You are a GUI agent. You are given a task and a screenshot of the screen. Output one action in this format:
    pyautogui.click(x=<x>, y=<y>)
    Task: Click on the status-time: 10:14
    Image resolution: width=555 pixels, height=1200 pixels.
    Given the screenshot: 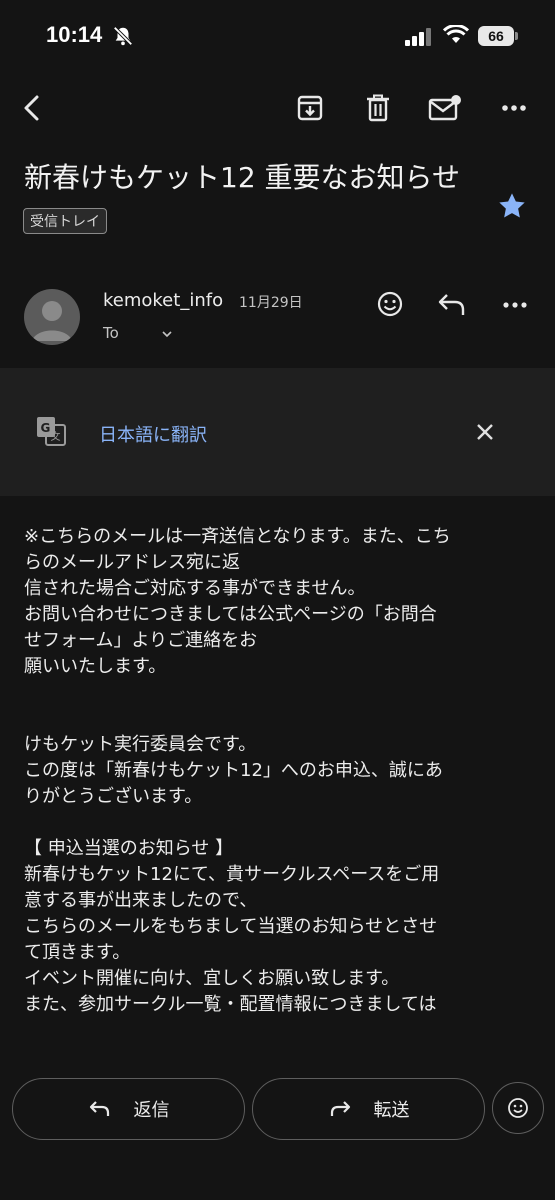 What is the action you would take?
    pyautogui.click(x=74, y=34)
    